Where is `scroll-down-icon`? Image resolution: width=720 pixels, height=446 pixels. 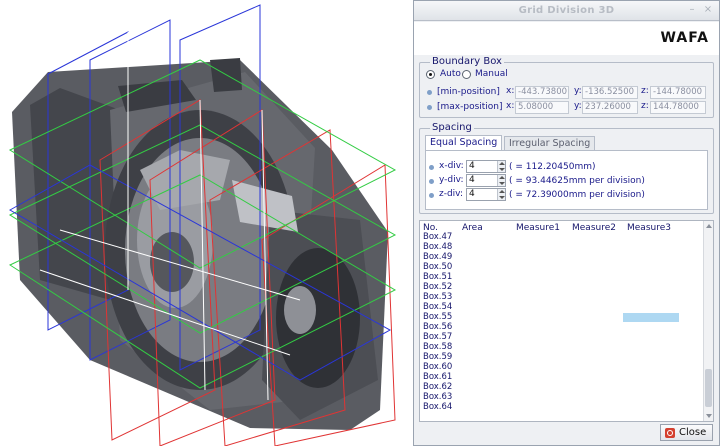
scroll-down-icon is located at coordinates (709, 416).